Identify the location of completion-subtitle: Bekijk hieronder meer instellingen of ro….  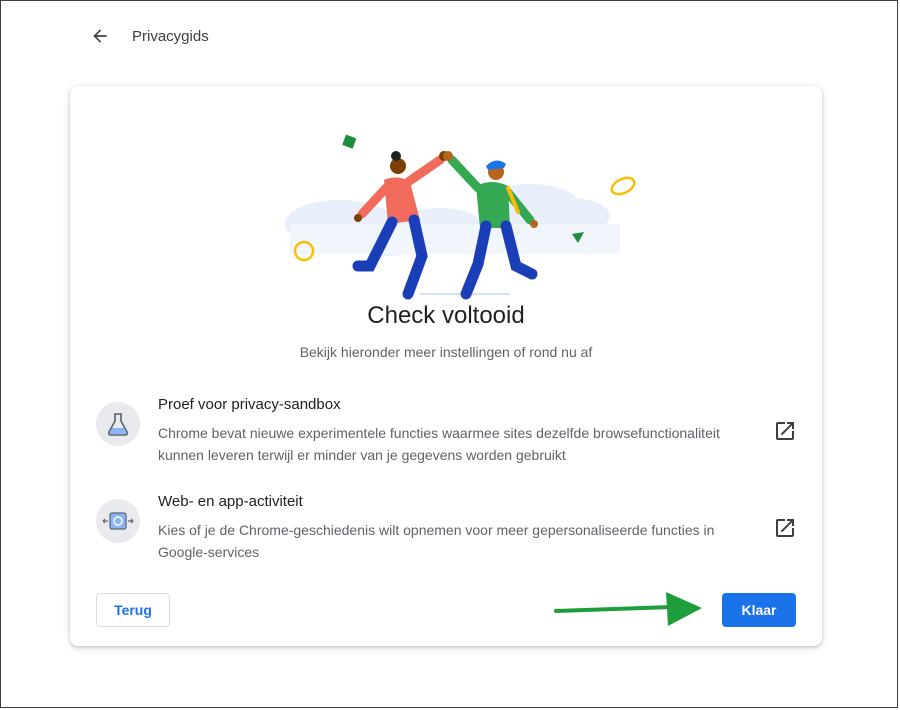
(446, 352).